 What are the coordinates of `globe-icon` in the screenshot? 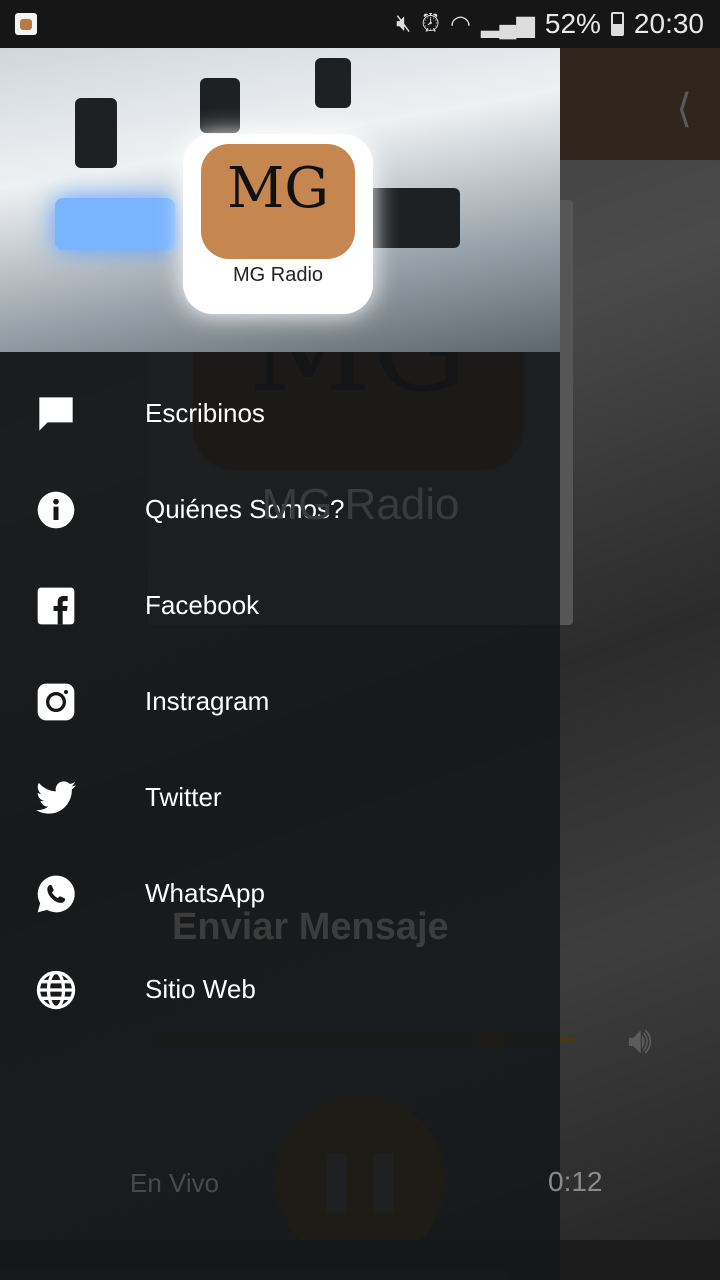 It's located at (56, 990).